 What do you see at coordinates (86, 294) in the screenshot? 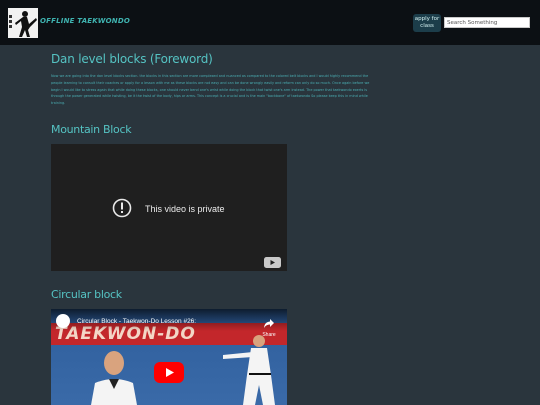
I see `section-heading-circular-block: Circular block` at bounding box center [86, 294].